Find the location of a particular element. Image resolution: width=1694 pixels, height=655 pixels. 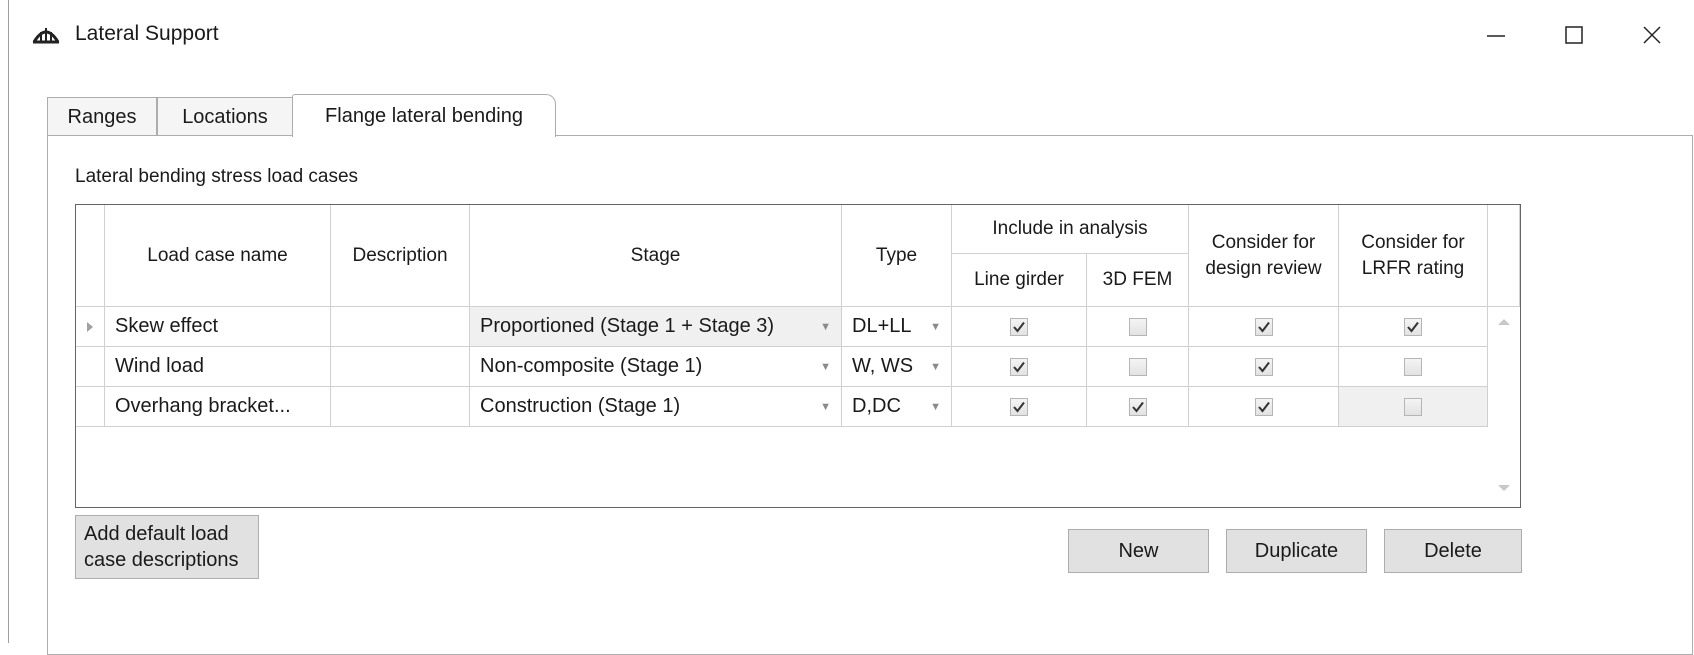

col-header-3d-fem: 3D FEM is located at coordinates (1138, 280).